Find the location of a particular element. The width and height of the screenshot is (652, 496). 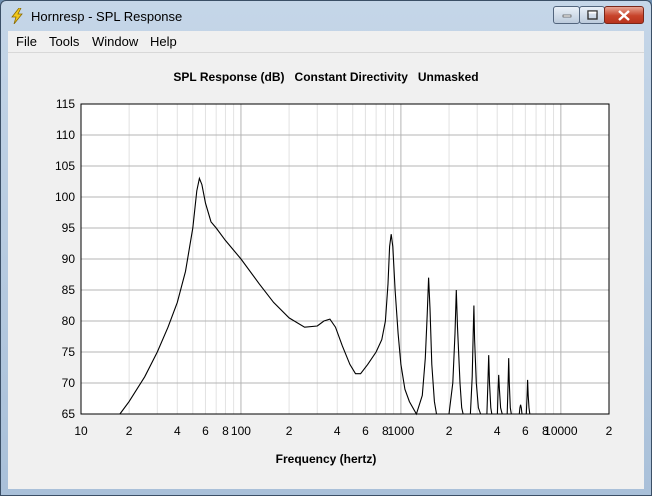

maximize-button is located at coordinates (592, 15).